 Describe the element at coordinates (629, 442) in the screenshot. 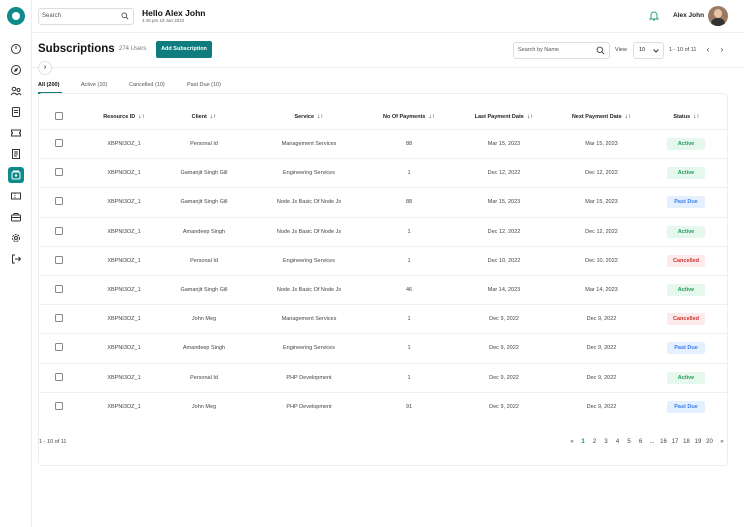

I see `page-number: 5` at that location.